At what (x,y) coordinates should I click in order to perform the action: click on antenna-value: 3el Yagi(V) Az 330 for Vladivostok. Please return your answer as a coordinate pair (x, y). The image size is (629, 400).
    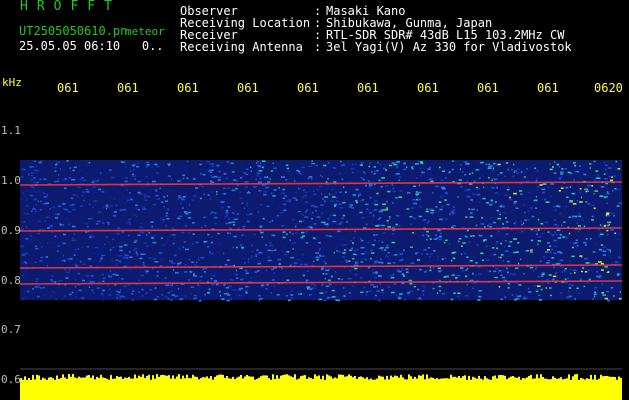
    Looking at the image, I should click on (449, 47).